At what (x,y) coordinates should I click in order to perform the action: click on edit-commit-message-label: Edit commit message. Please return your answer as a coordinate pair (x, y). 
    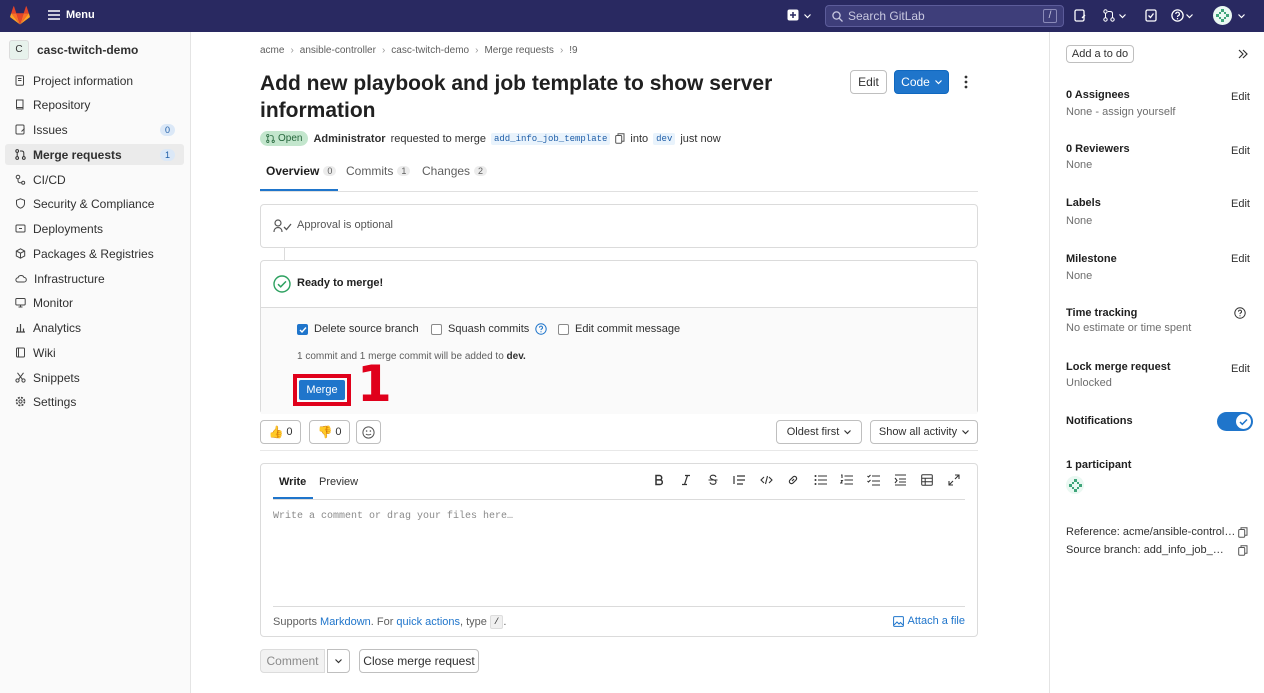
    Looking at the image, I should click on (628, 329).